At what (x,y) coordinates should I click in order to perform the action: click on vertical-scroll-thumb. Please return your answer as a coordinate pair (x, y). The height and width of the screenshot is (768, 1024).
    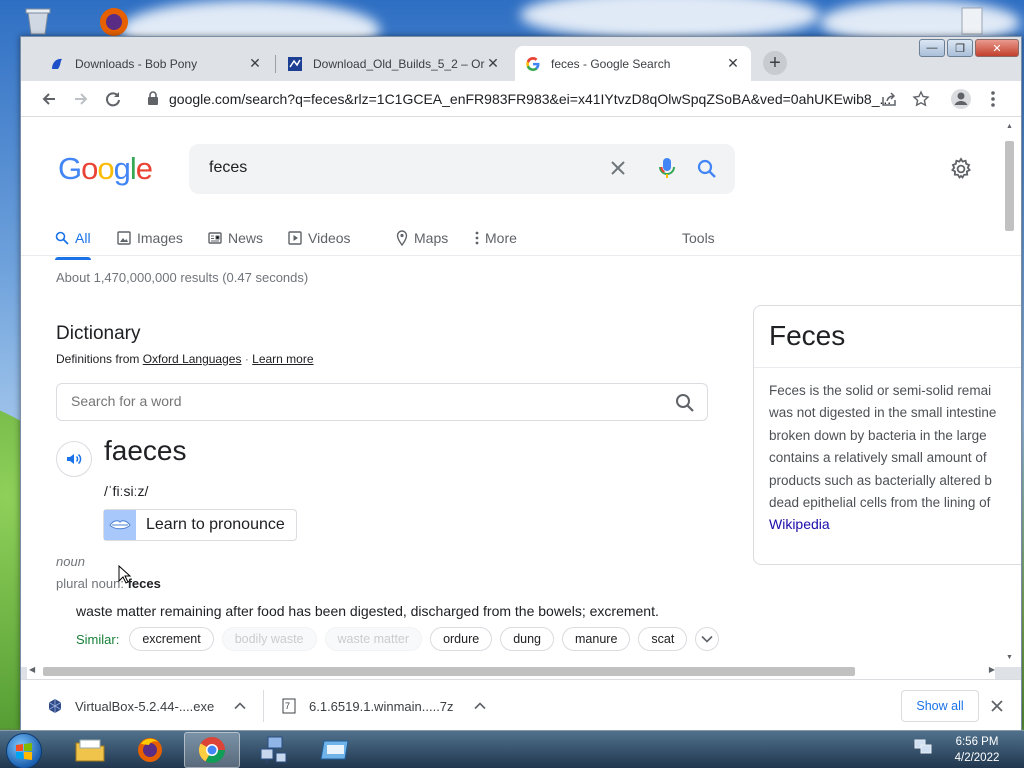
    Looking at the image, I should click on (1009, 186).